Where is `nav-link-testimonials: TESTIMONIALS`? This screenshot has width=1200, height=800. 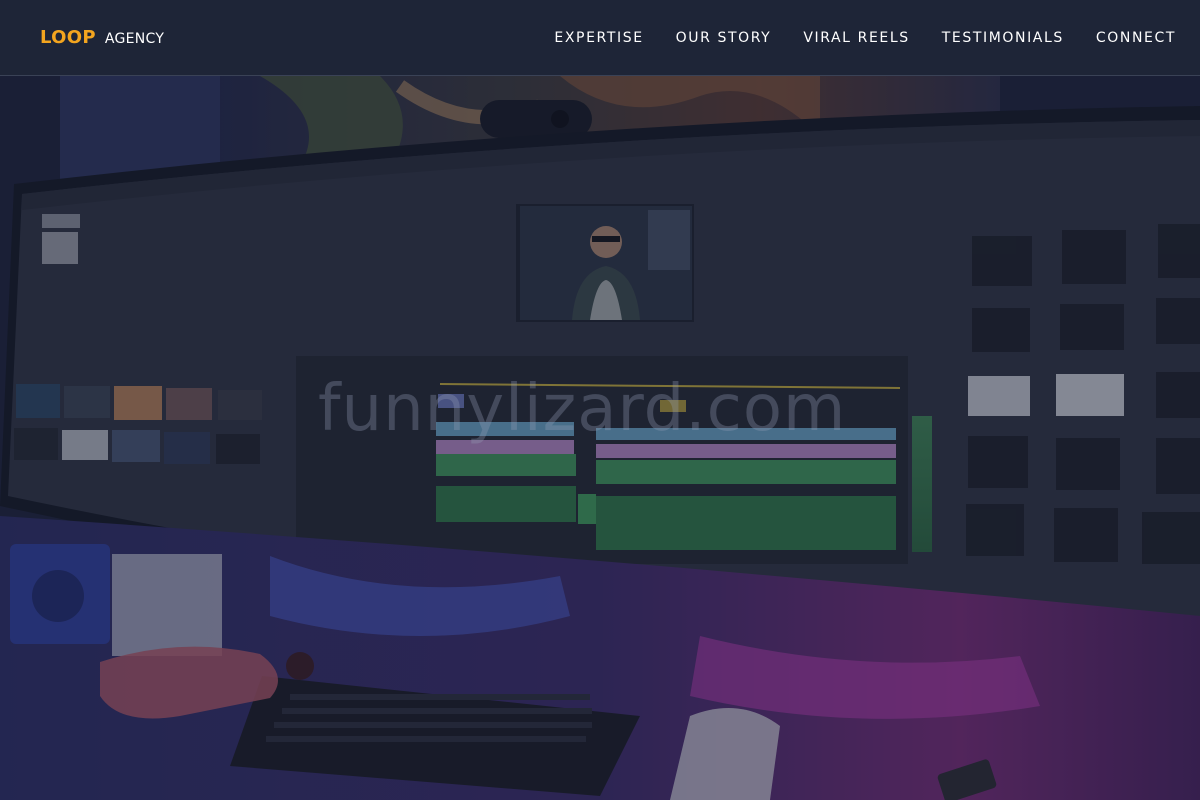 nav-link-testimonials: TESTIMONIALS is located at coordinates (1003, 38).